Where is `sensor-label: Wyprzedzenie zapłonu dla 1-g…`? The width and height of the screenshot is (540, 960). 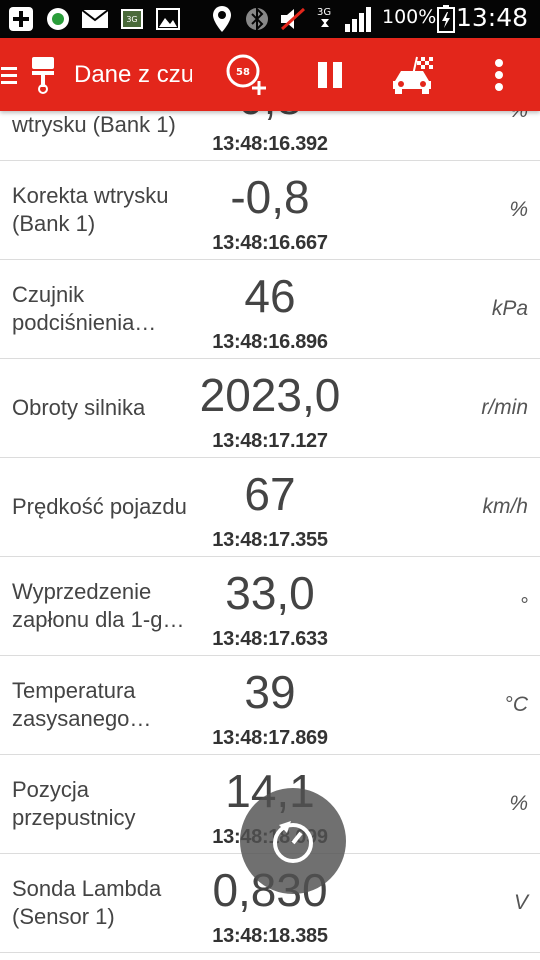 sensor-label: Wyprzedzenie zapłonu dla 1-g… is located at coordinates (98, 605).